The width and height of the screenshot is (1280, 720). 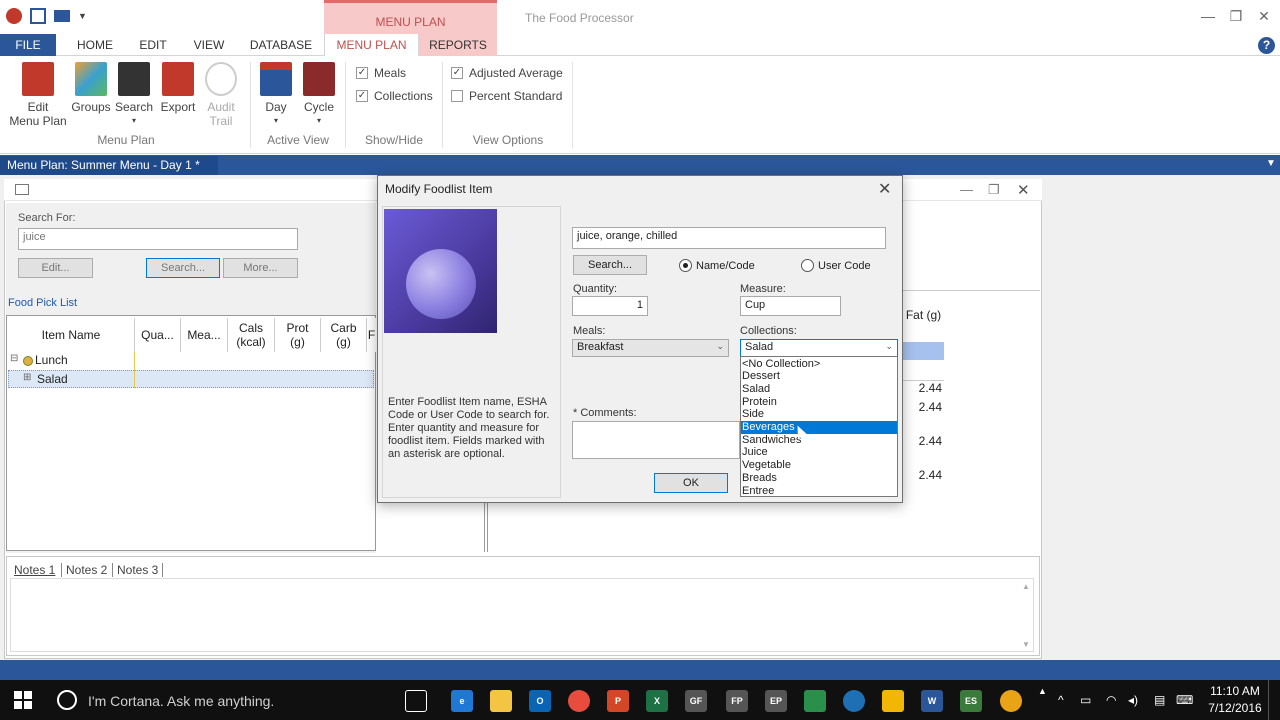 I want to click on sheets-icon, so click(x=815, y=701).